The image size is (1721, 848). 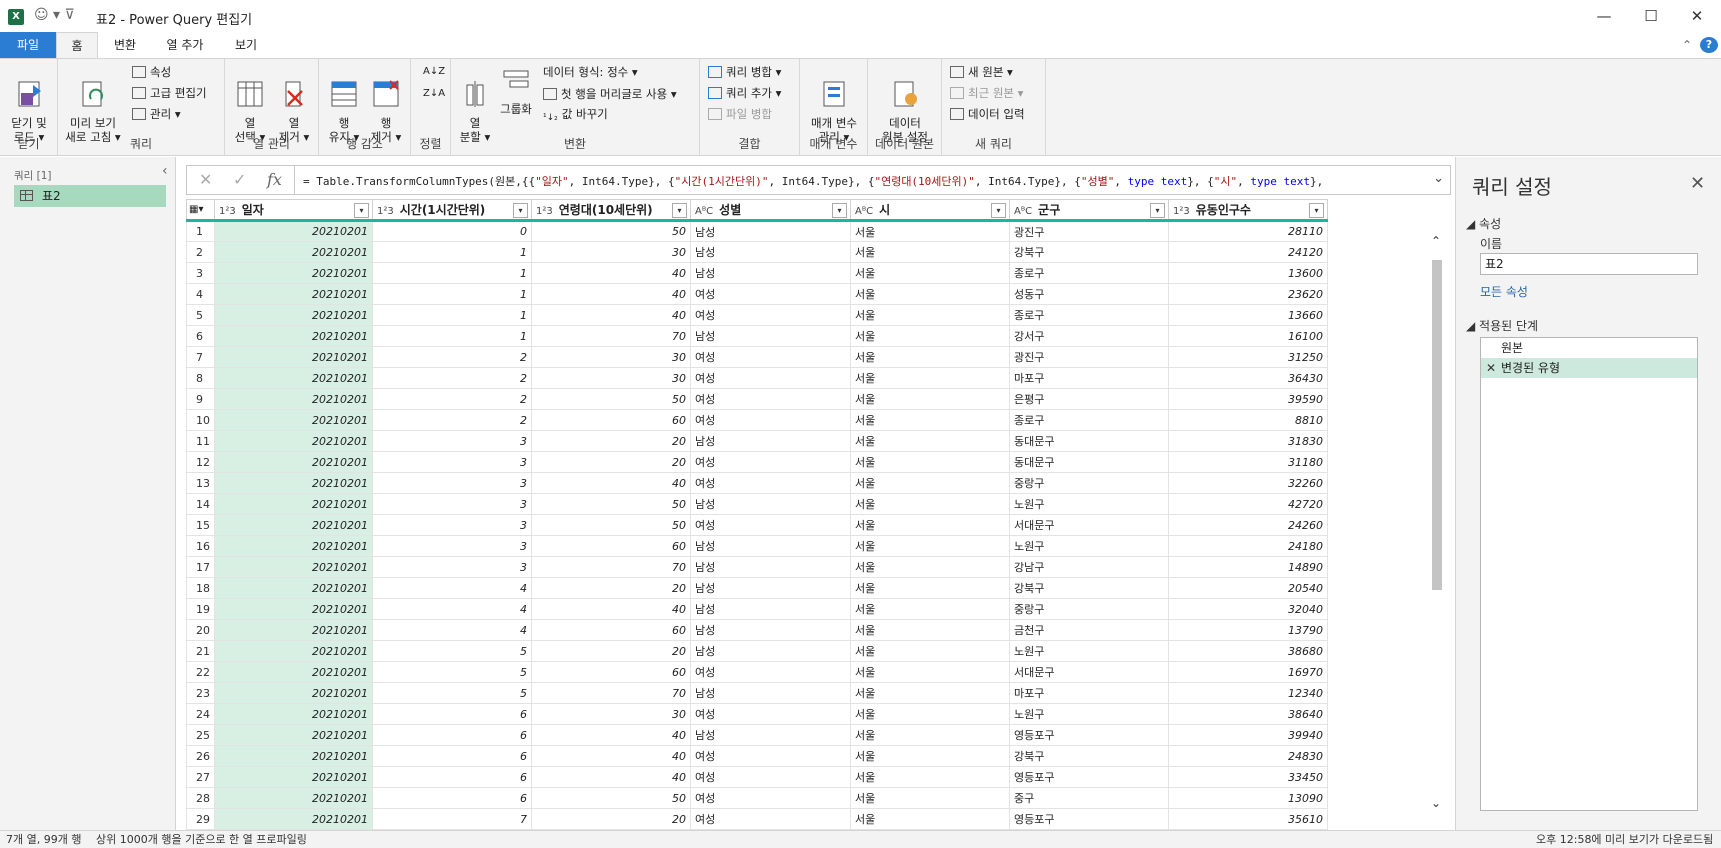 I want to click on table-cell: 5, so click(x=452, y=651).